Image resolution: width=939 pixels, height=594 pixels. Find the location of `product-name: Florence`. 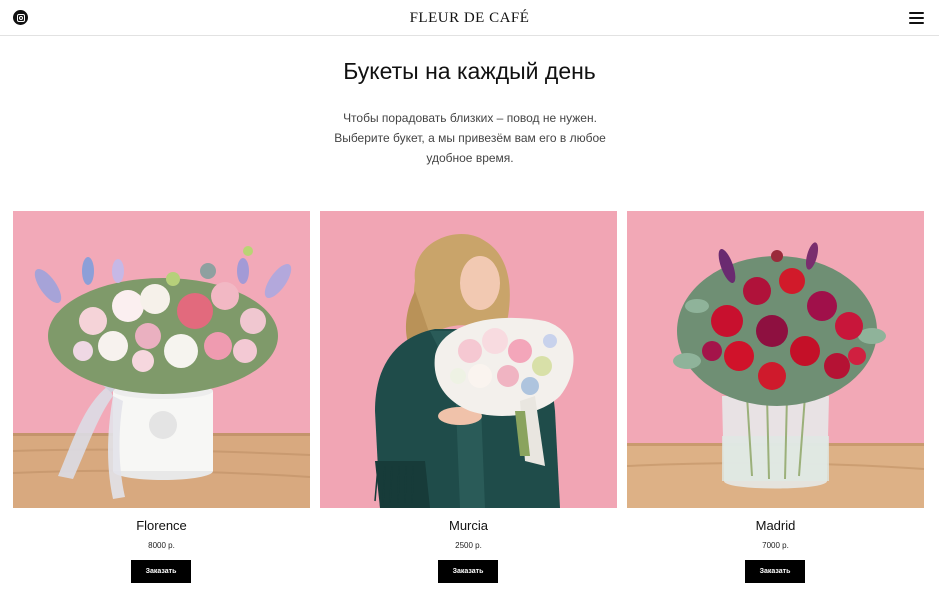

product-name: Florence is located at coordinates (161, 525).